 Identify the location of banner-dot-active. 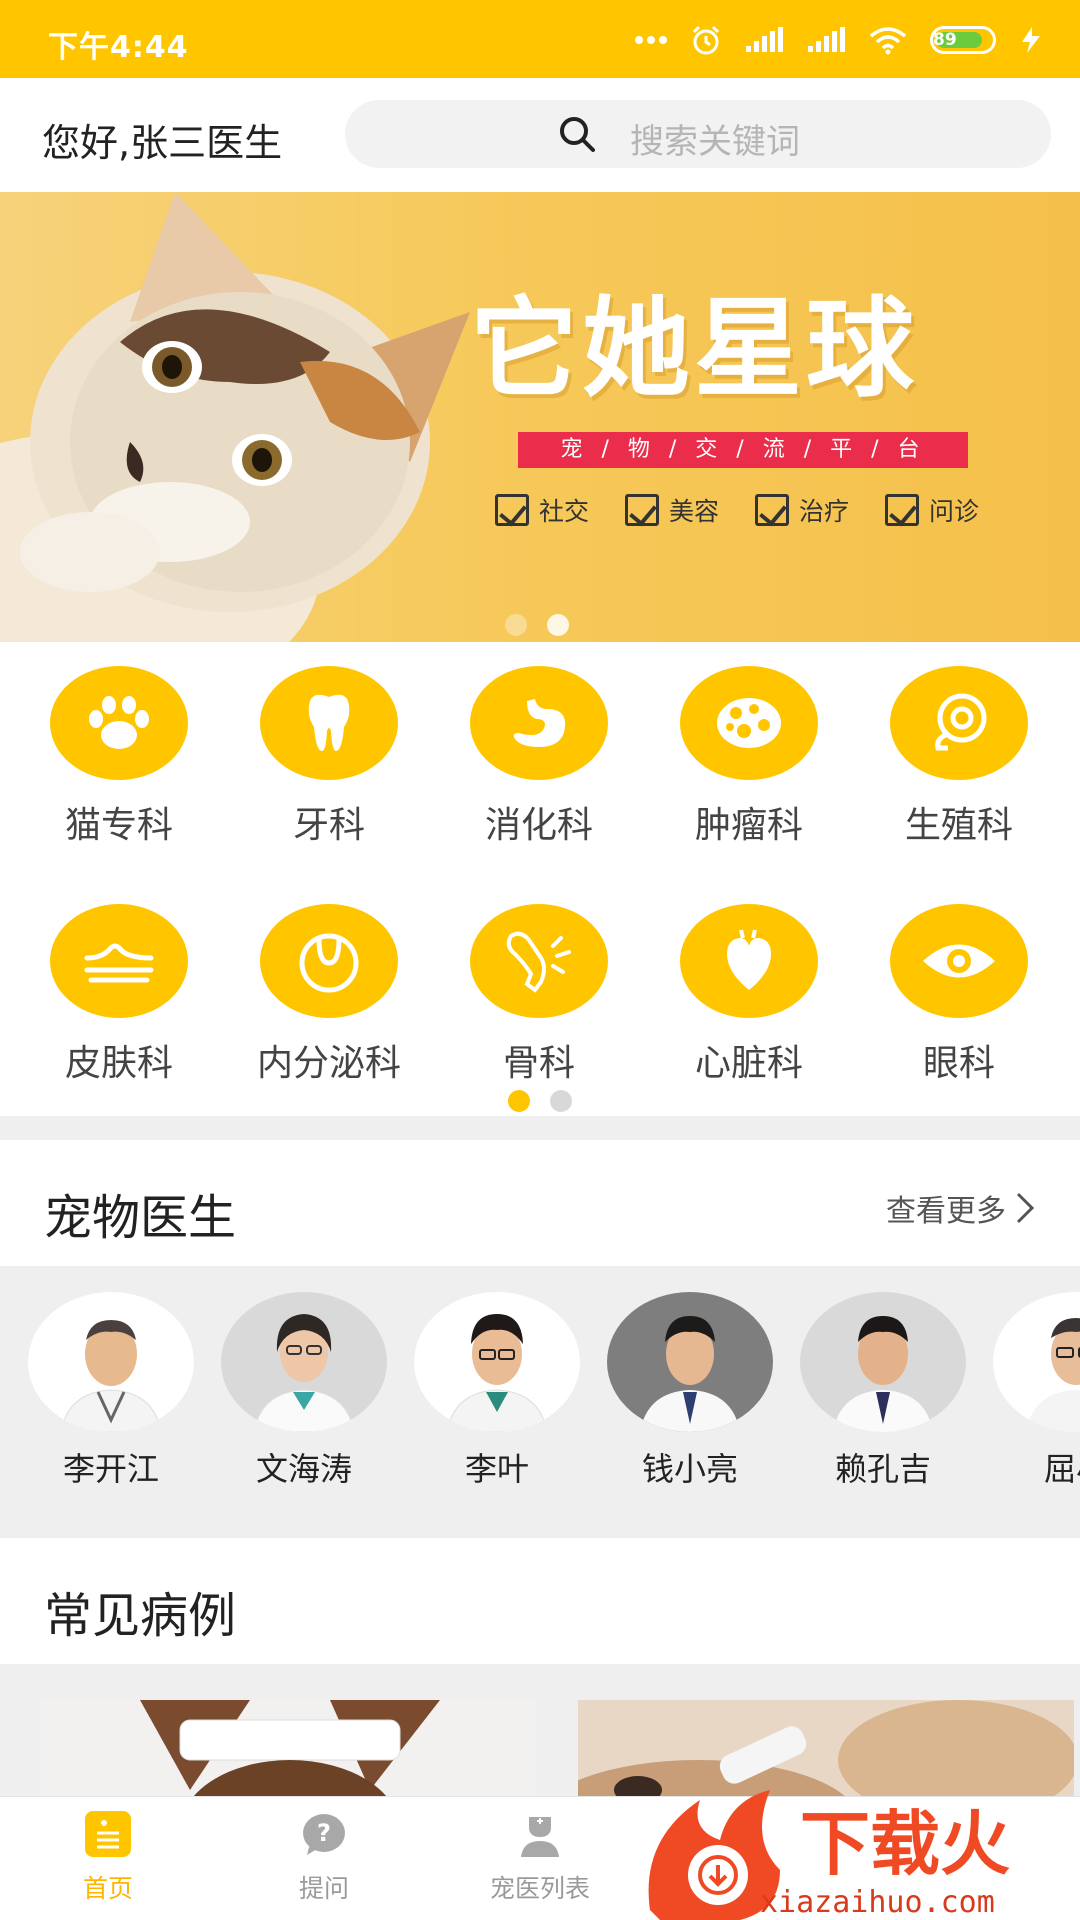
(558, 625).